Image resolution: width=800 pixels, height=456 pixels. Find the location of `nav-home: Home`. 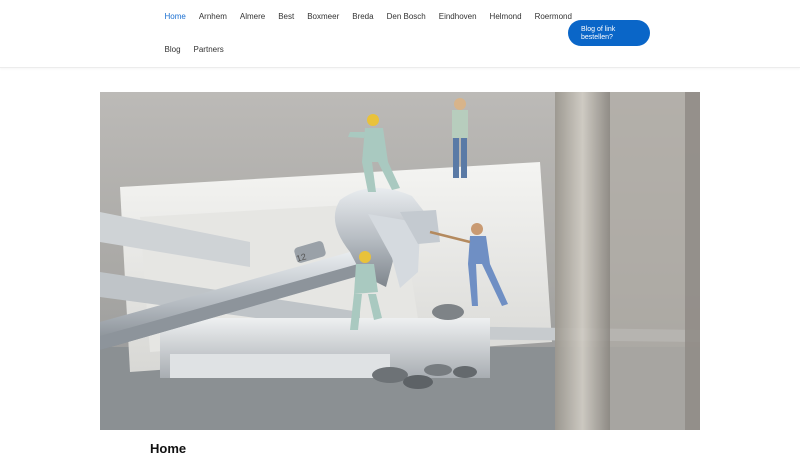

nav-home: Home is located at coordinates (175, 16).